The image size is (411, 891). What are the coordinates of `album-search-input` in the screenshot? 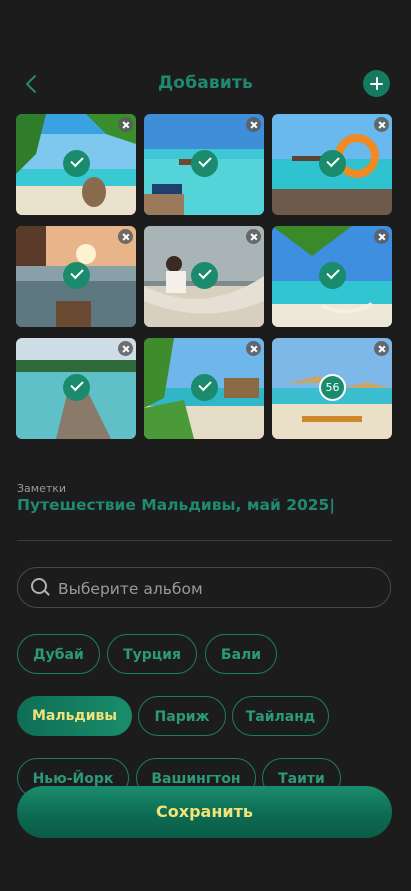 It's located at (218, 588).